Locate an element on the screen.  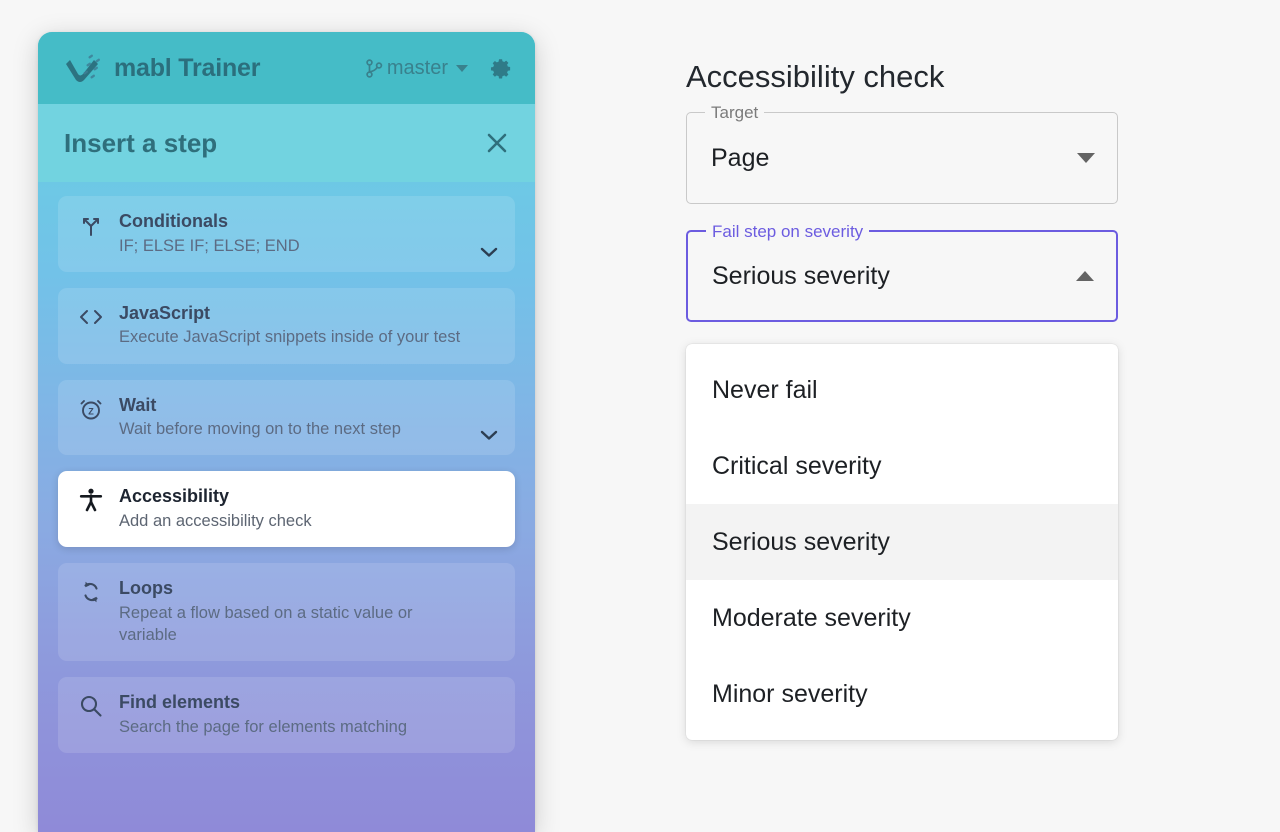
insert-step-bar: Insert a step is located at coordinates (286, 143).